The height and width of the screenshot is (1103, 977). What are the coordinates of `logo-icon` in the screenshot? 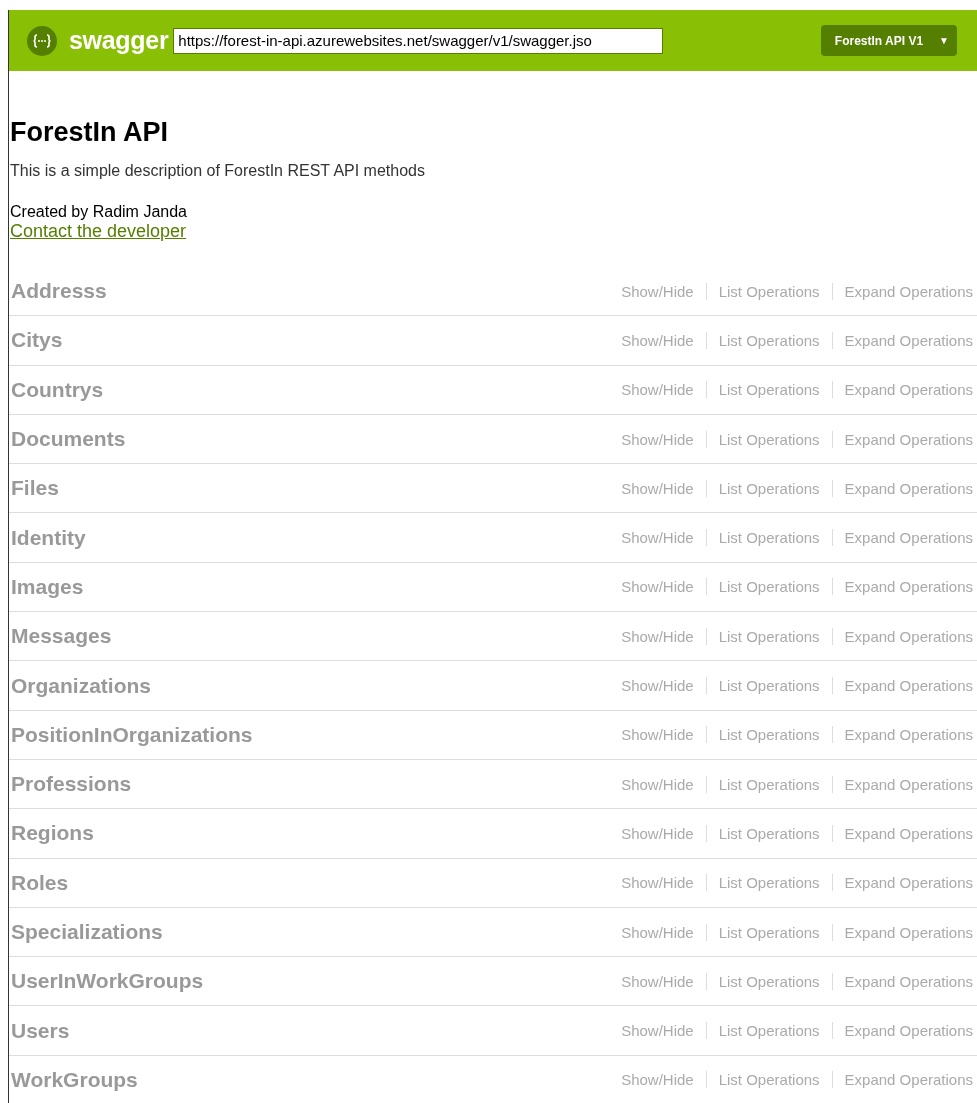 It's located at (42, 40).